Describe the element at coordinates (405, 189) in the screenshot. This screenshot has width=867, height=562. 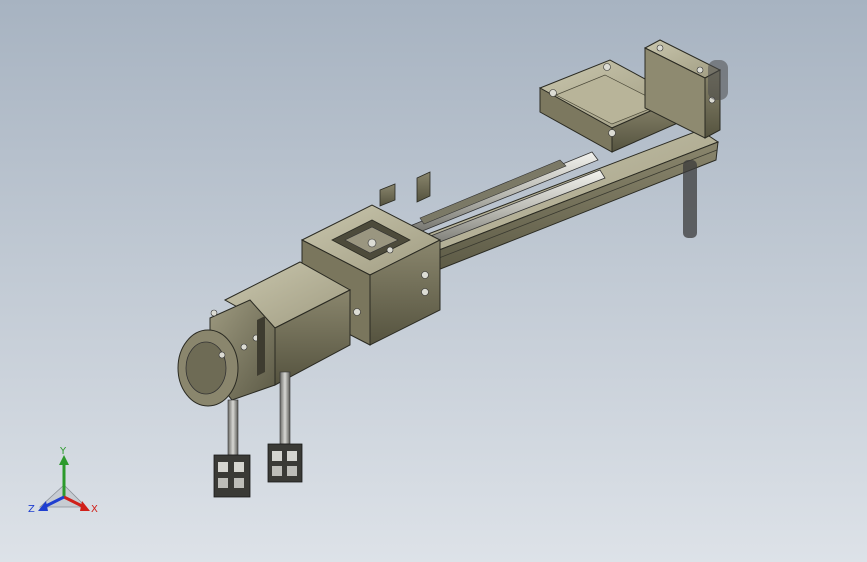
I see `sensor-bracket` at that location.